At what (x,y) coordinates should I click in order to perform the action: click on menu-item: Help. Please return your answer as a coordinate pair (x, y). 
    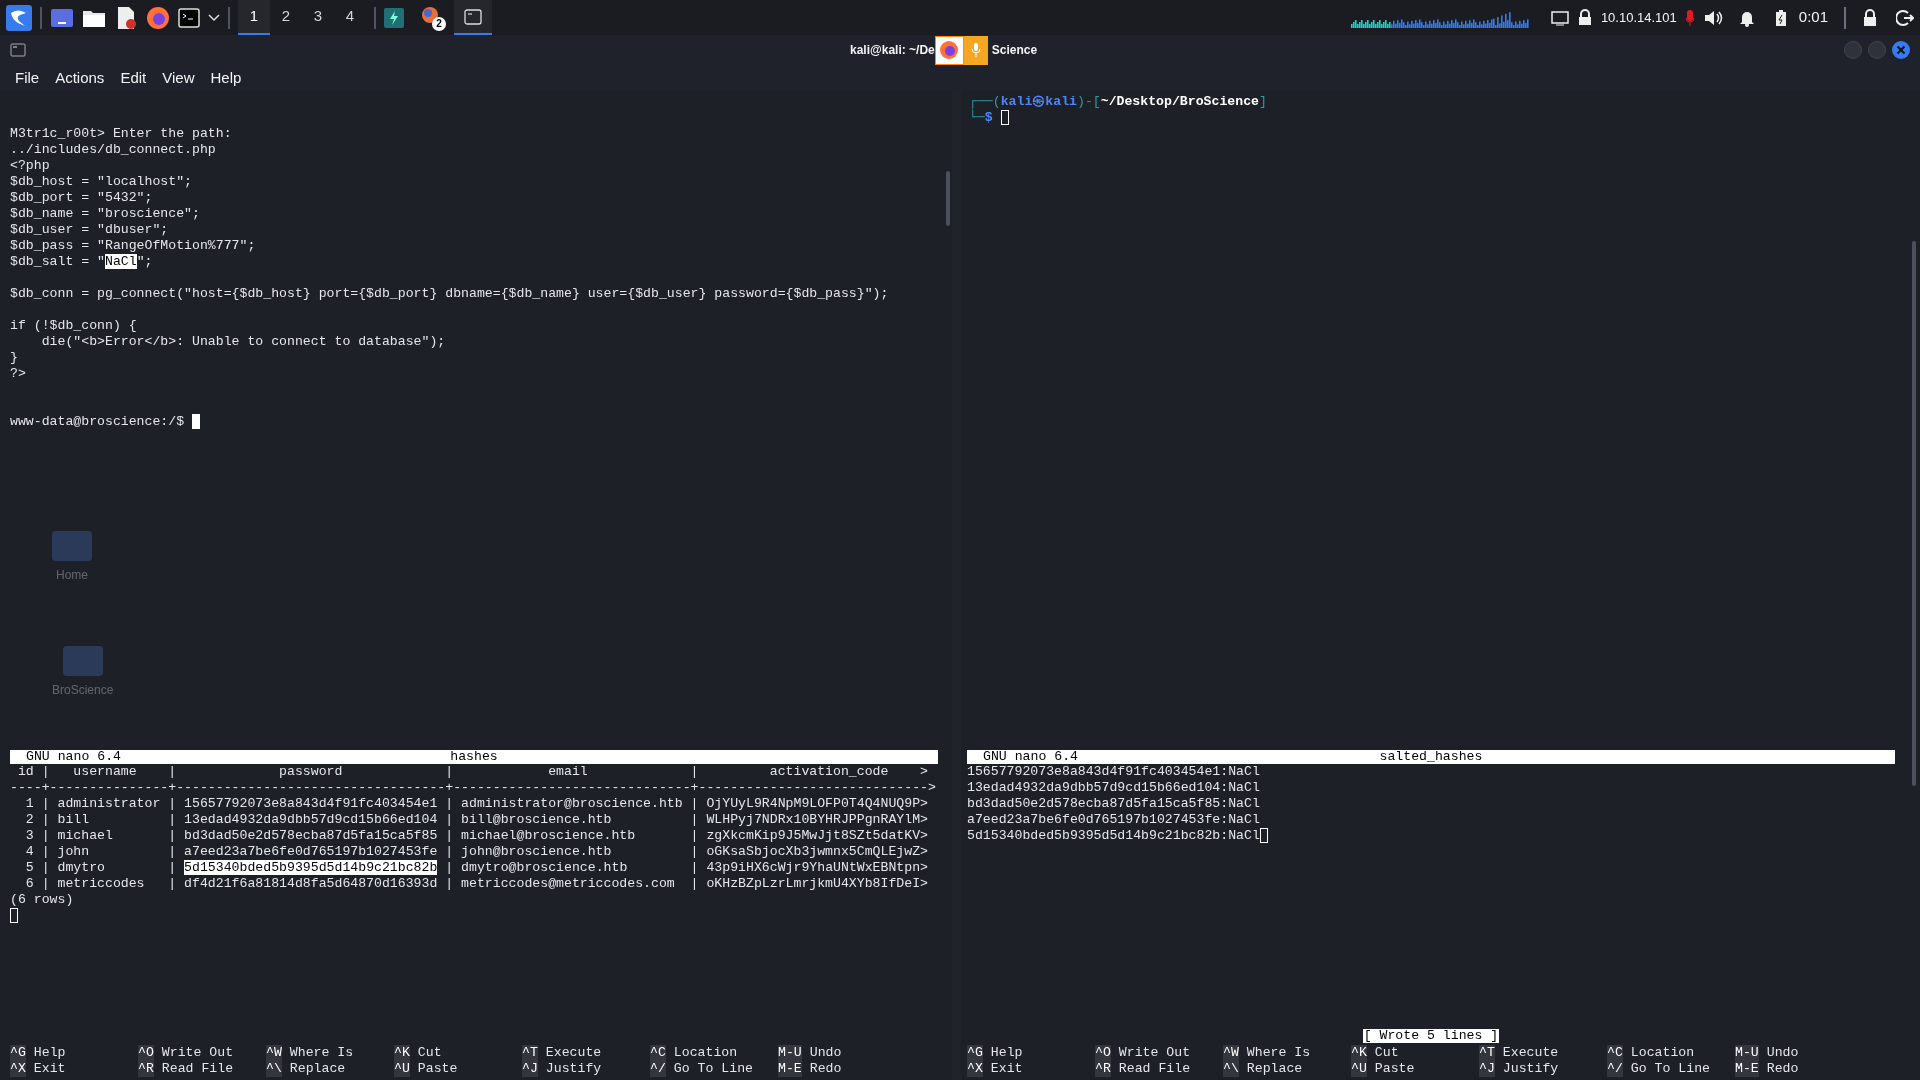
    Looking at the image, I should click on (226, 78).